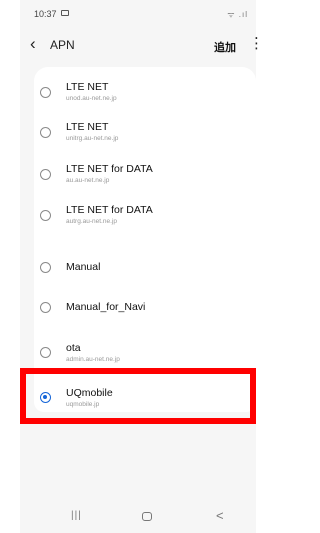  Describe the element at coordinates (138, 520) in the screenshot. I see `navigation-bar: ||| <` at that location.